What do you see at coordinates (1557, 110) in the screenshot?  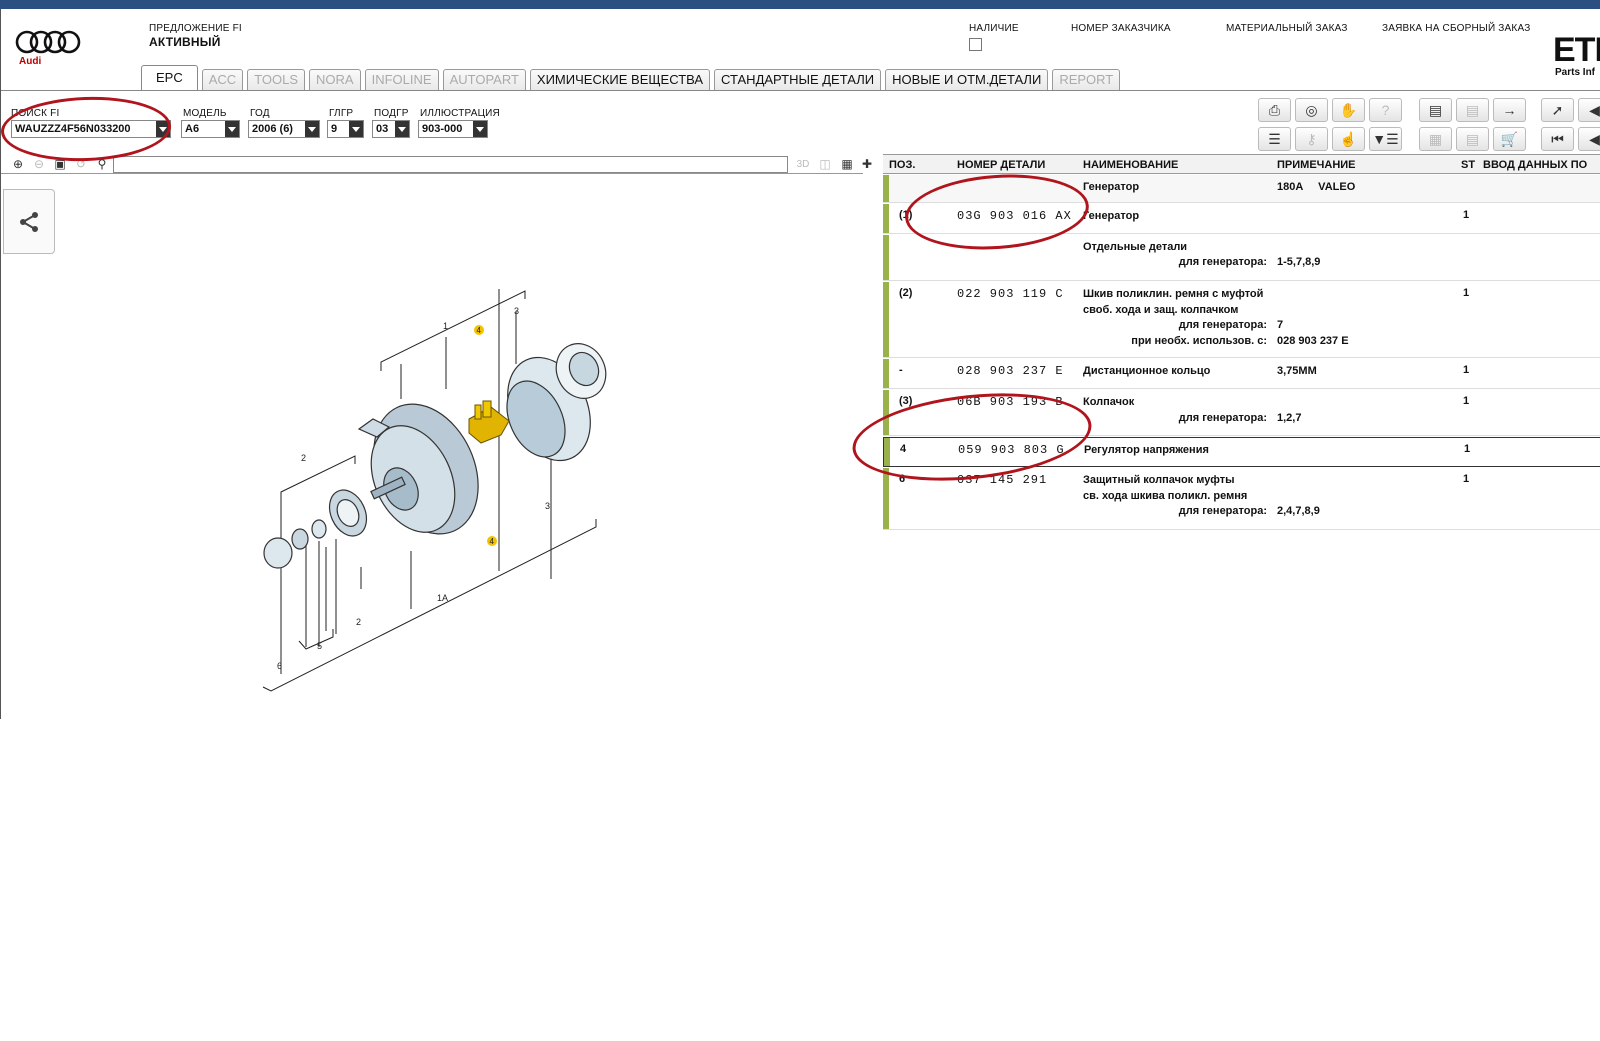 I see `pin-icon: ➚` at bounding box center [1557, 110].